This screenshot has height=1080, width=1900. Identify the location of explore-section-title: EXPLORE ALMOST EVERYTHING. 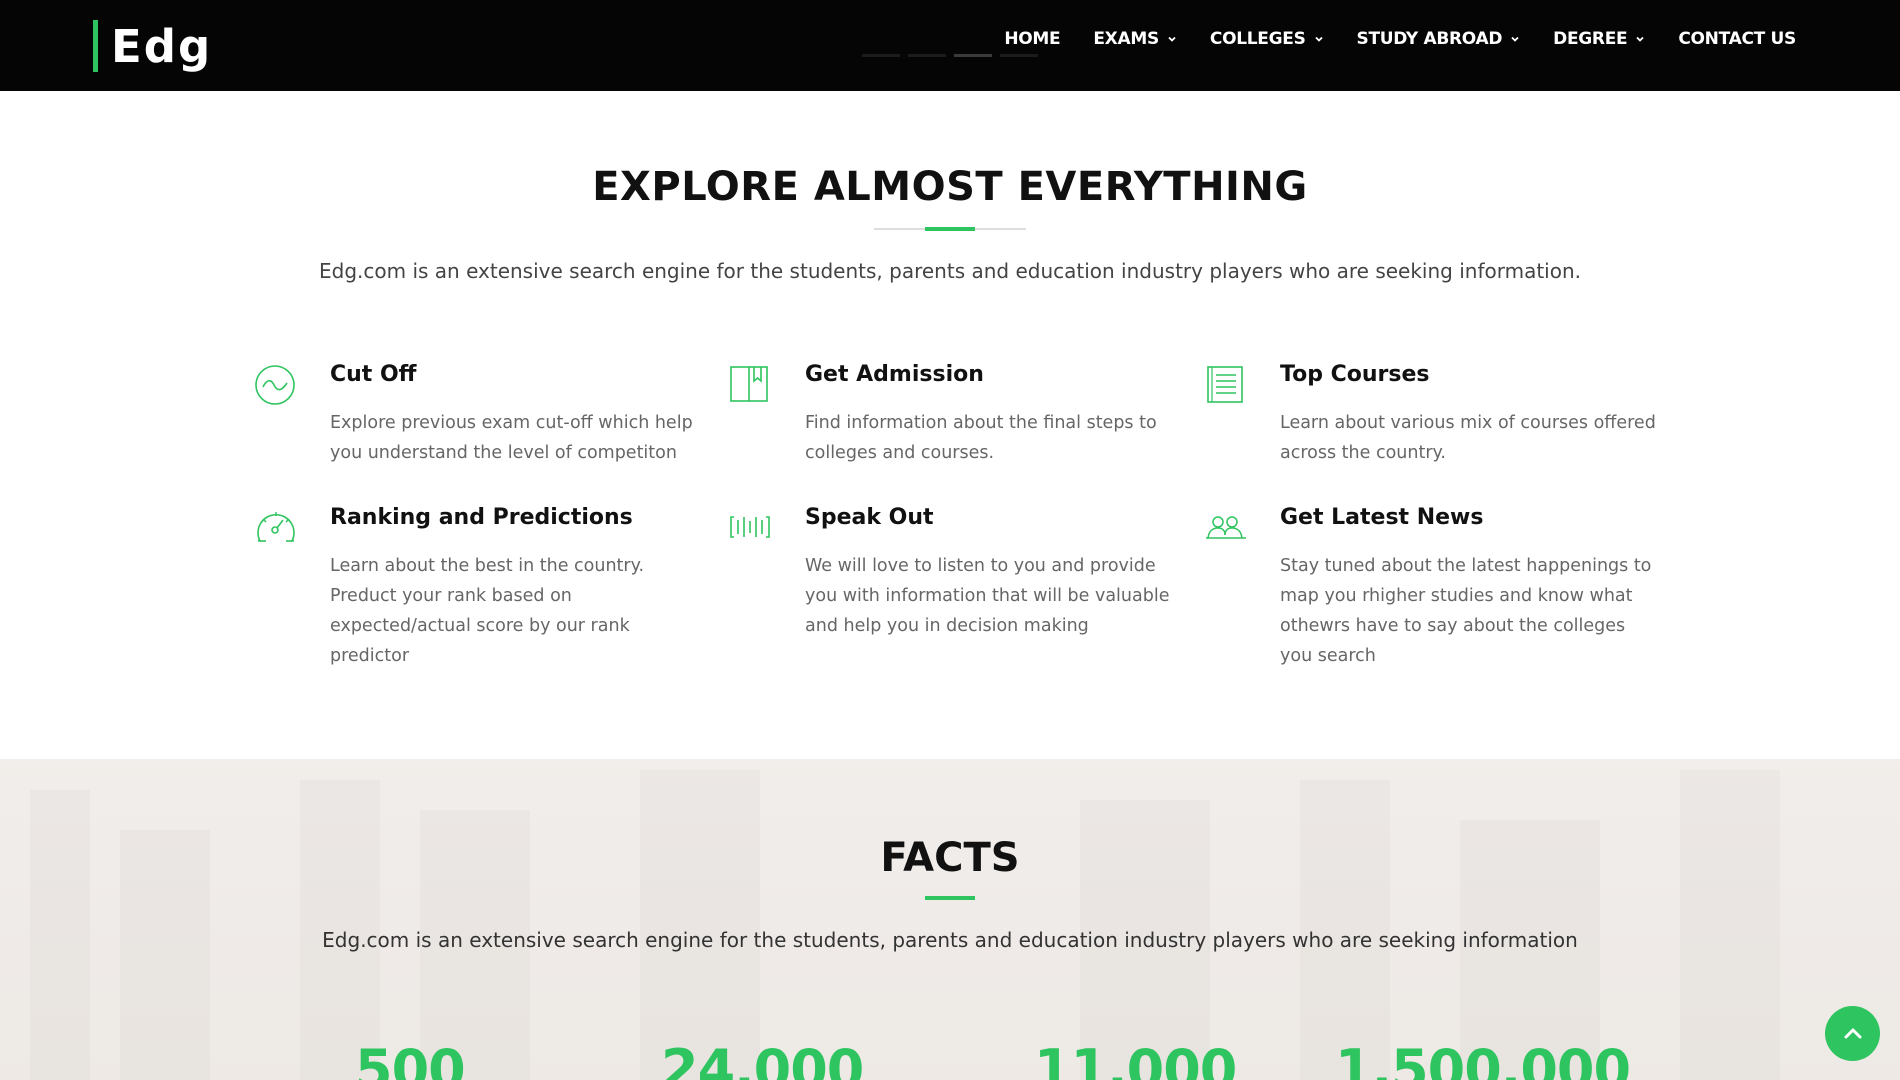
(950, 187).